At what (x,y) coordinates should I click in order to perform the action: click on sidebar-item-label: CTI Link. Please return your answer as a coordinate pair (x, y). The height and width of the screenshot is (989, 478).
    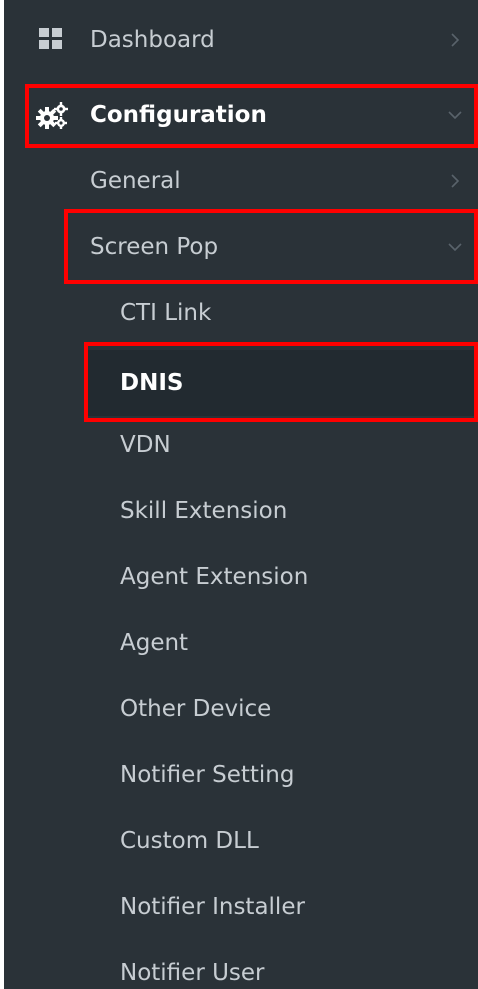
    Looking at the image, I should click on (166, 313).